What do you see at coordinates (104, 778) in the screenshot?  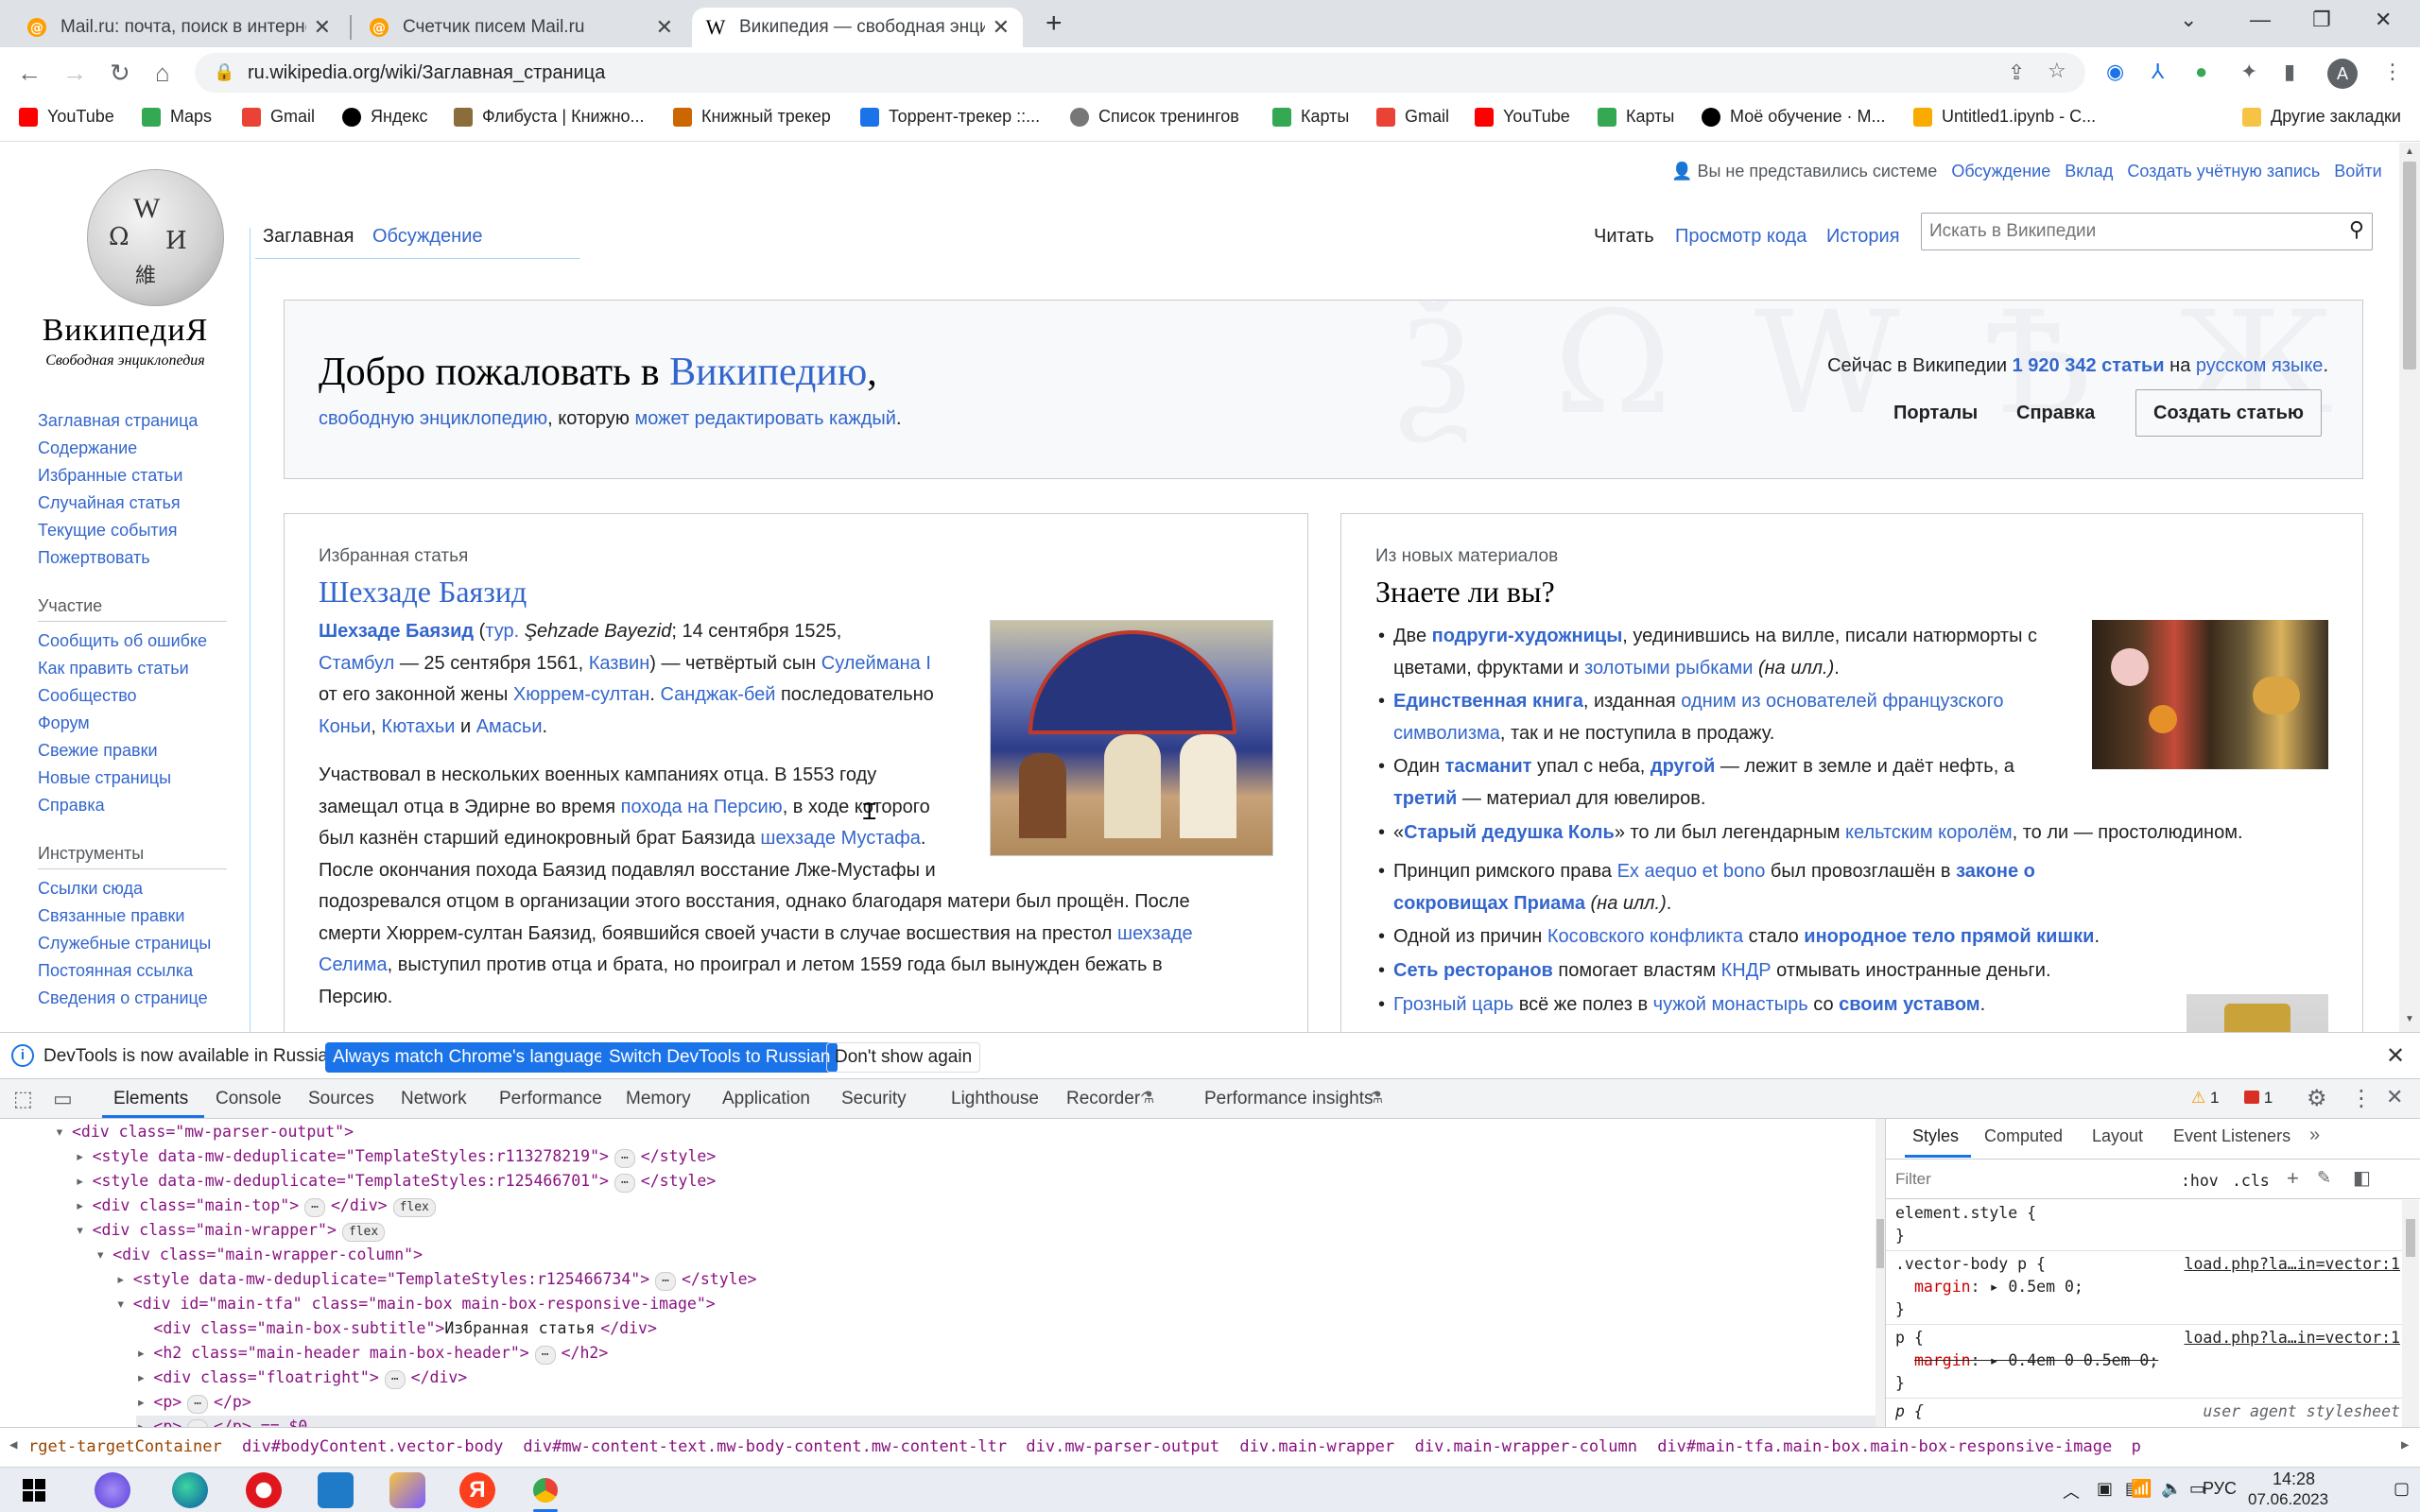 I see `sidebar-item-new-pages: Новые страницы` at bounding box center [104, 778].